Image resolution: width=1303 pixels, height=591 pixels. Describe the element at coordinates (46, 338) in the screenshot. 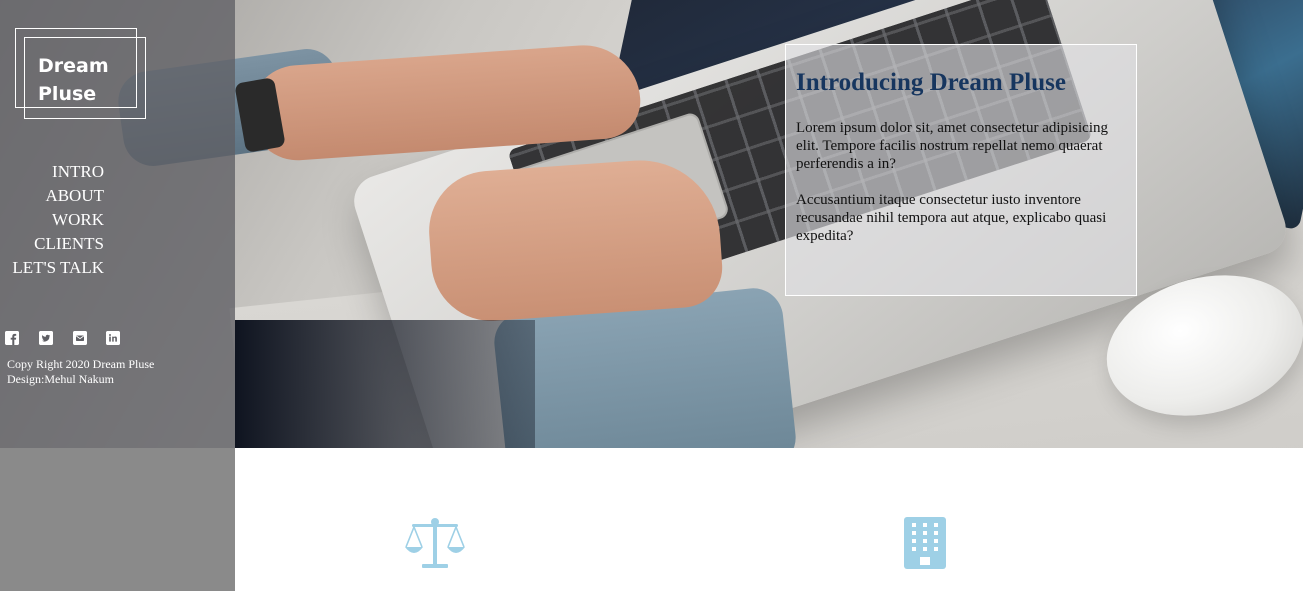

I see `twitter-icon` at that location.